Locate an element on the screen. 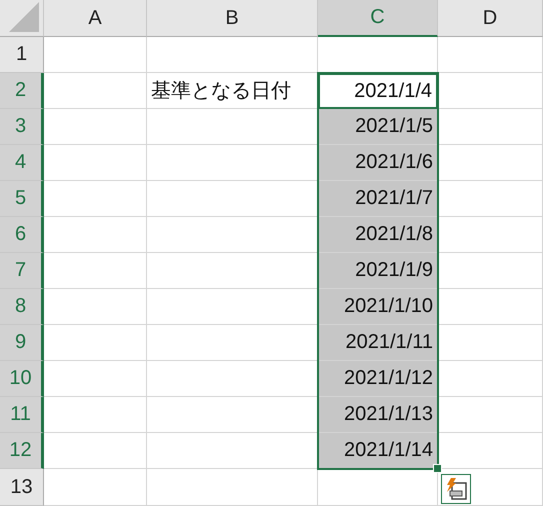 The image size is (543, 506). table-cell: 2021/1/14 is located at coordinates (378, 451).